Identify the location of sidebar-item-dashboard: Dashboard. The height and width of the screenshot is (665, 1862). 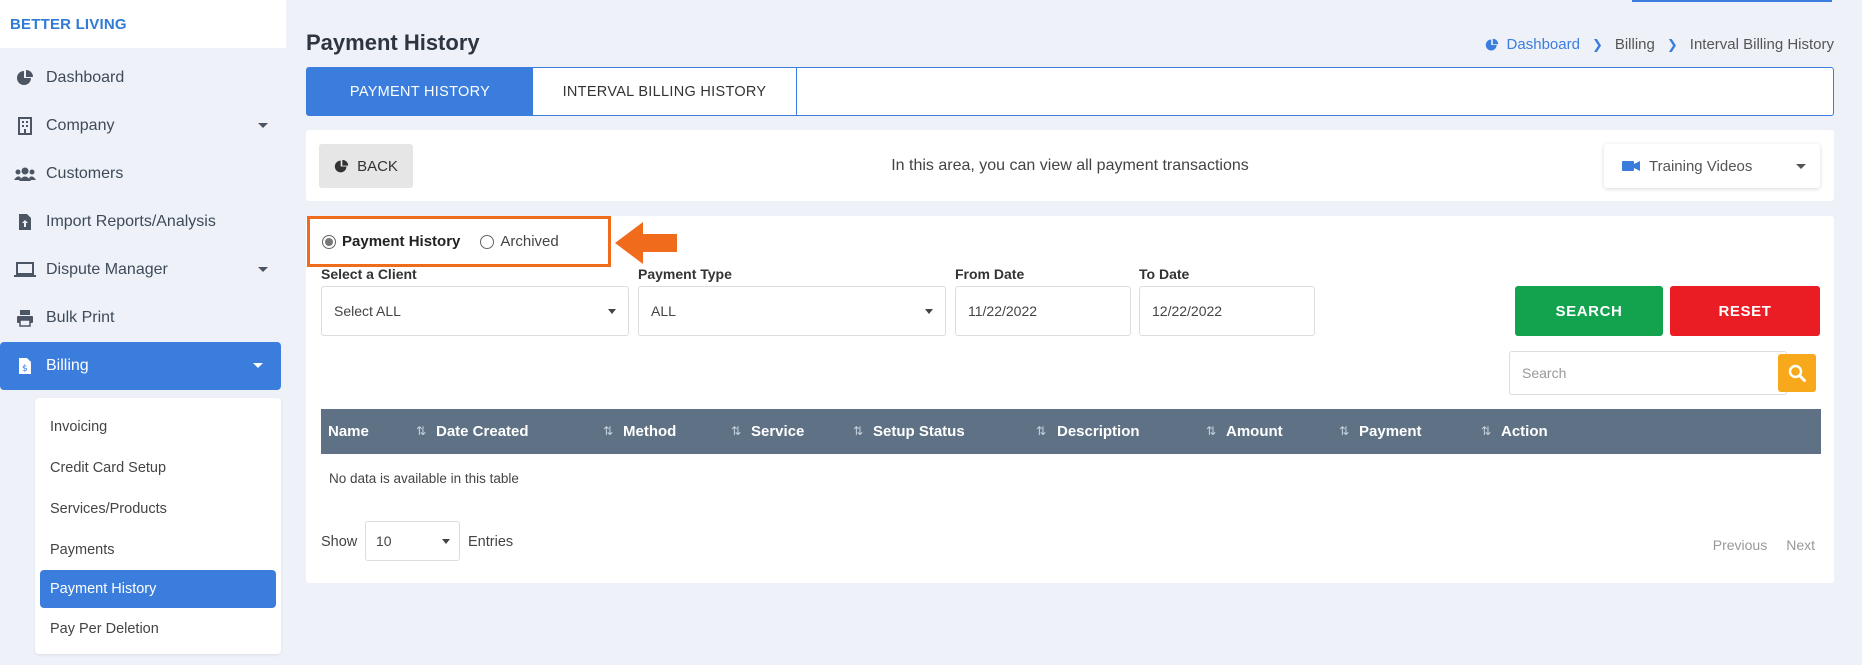
(143, 78).